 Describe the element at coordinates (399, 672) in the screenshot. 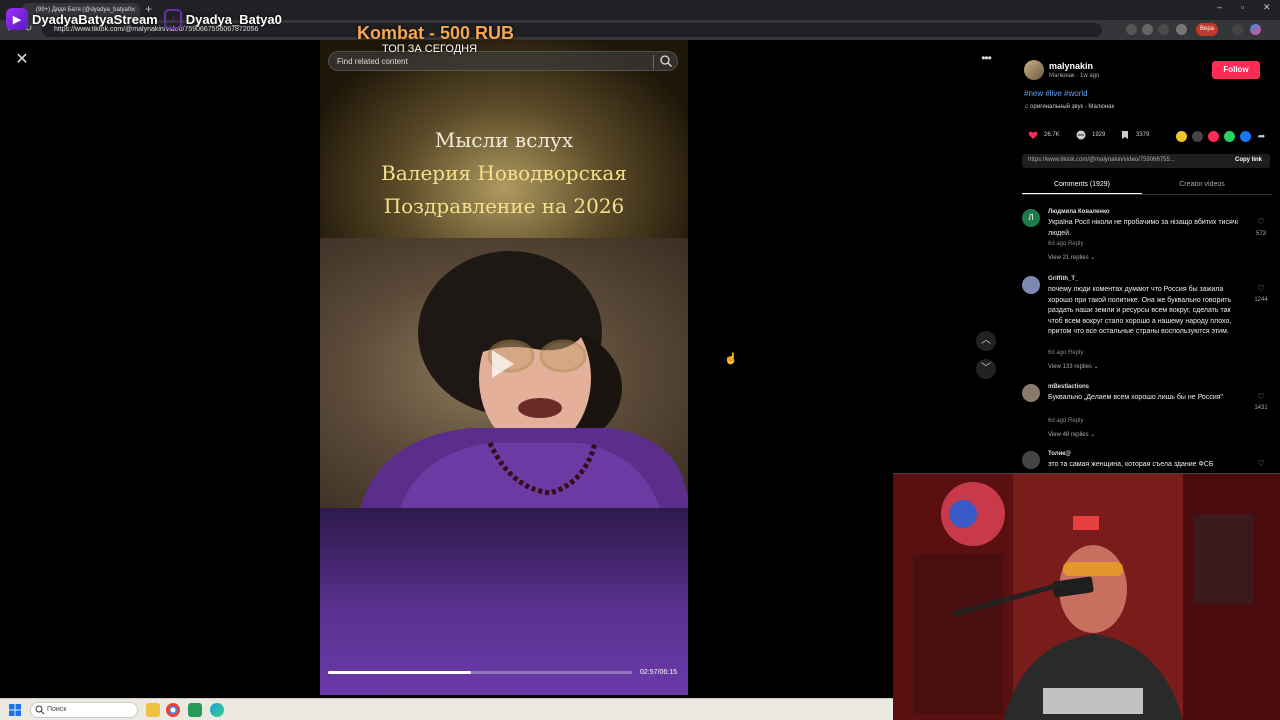

I see `video-progress-fill` at that location.